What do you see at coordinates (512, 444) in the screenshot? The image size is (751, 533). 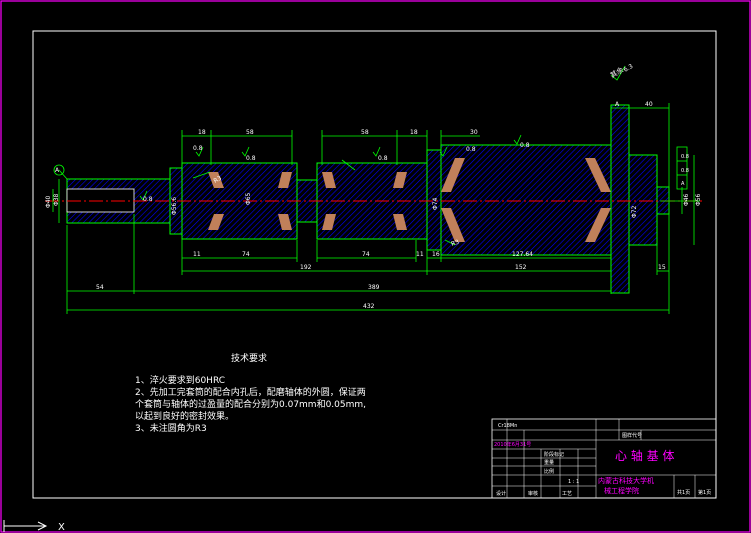 I see `tb-date: 2010年6月31号` at bounding box center [512, 444].